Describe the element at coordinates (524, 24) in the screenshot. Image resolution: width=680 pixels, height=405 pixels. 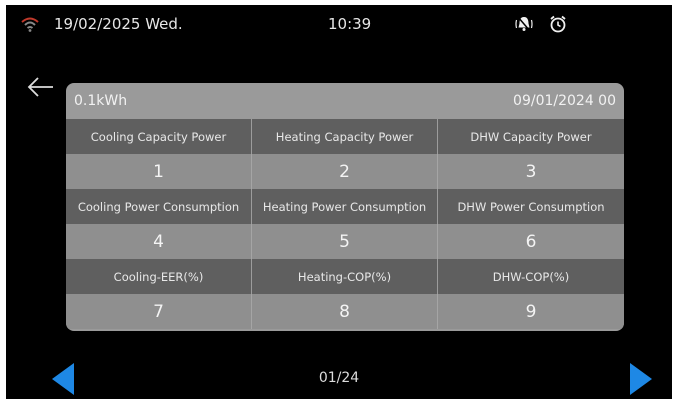
I see `bell-off-icon` at that location.